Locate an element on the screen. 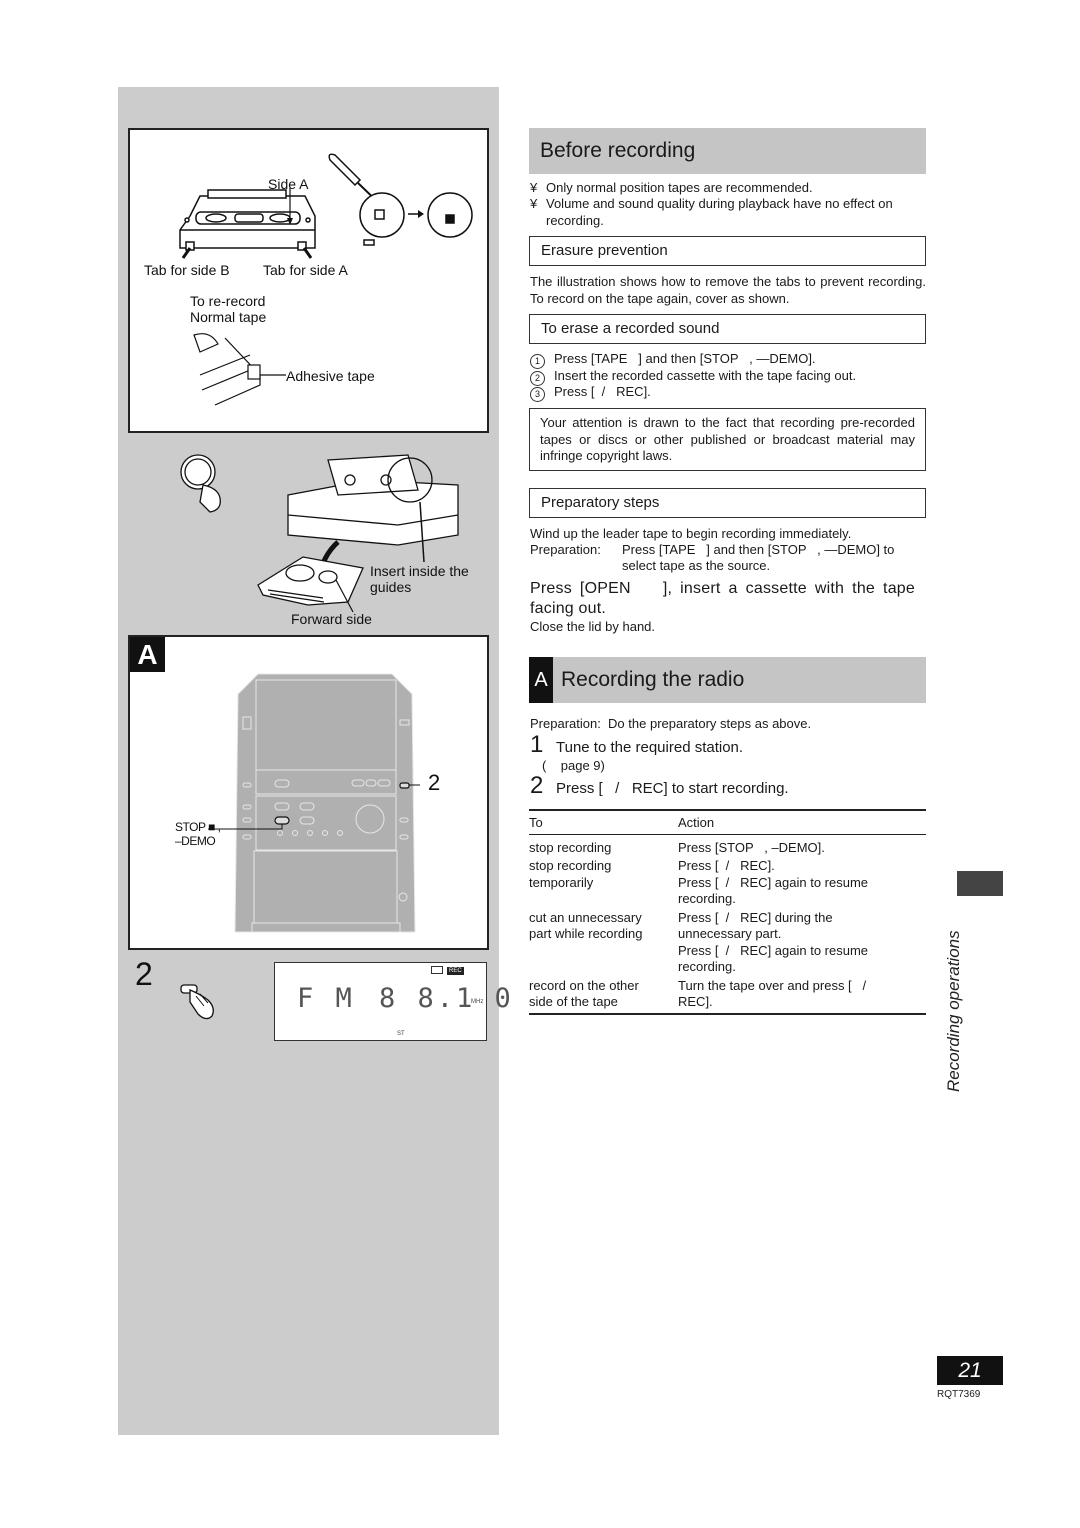  lcd-stereo: ST is located at coordinates (401, 1034).